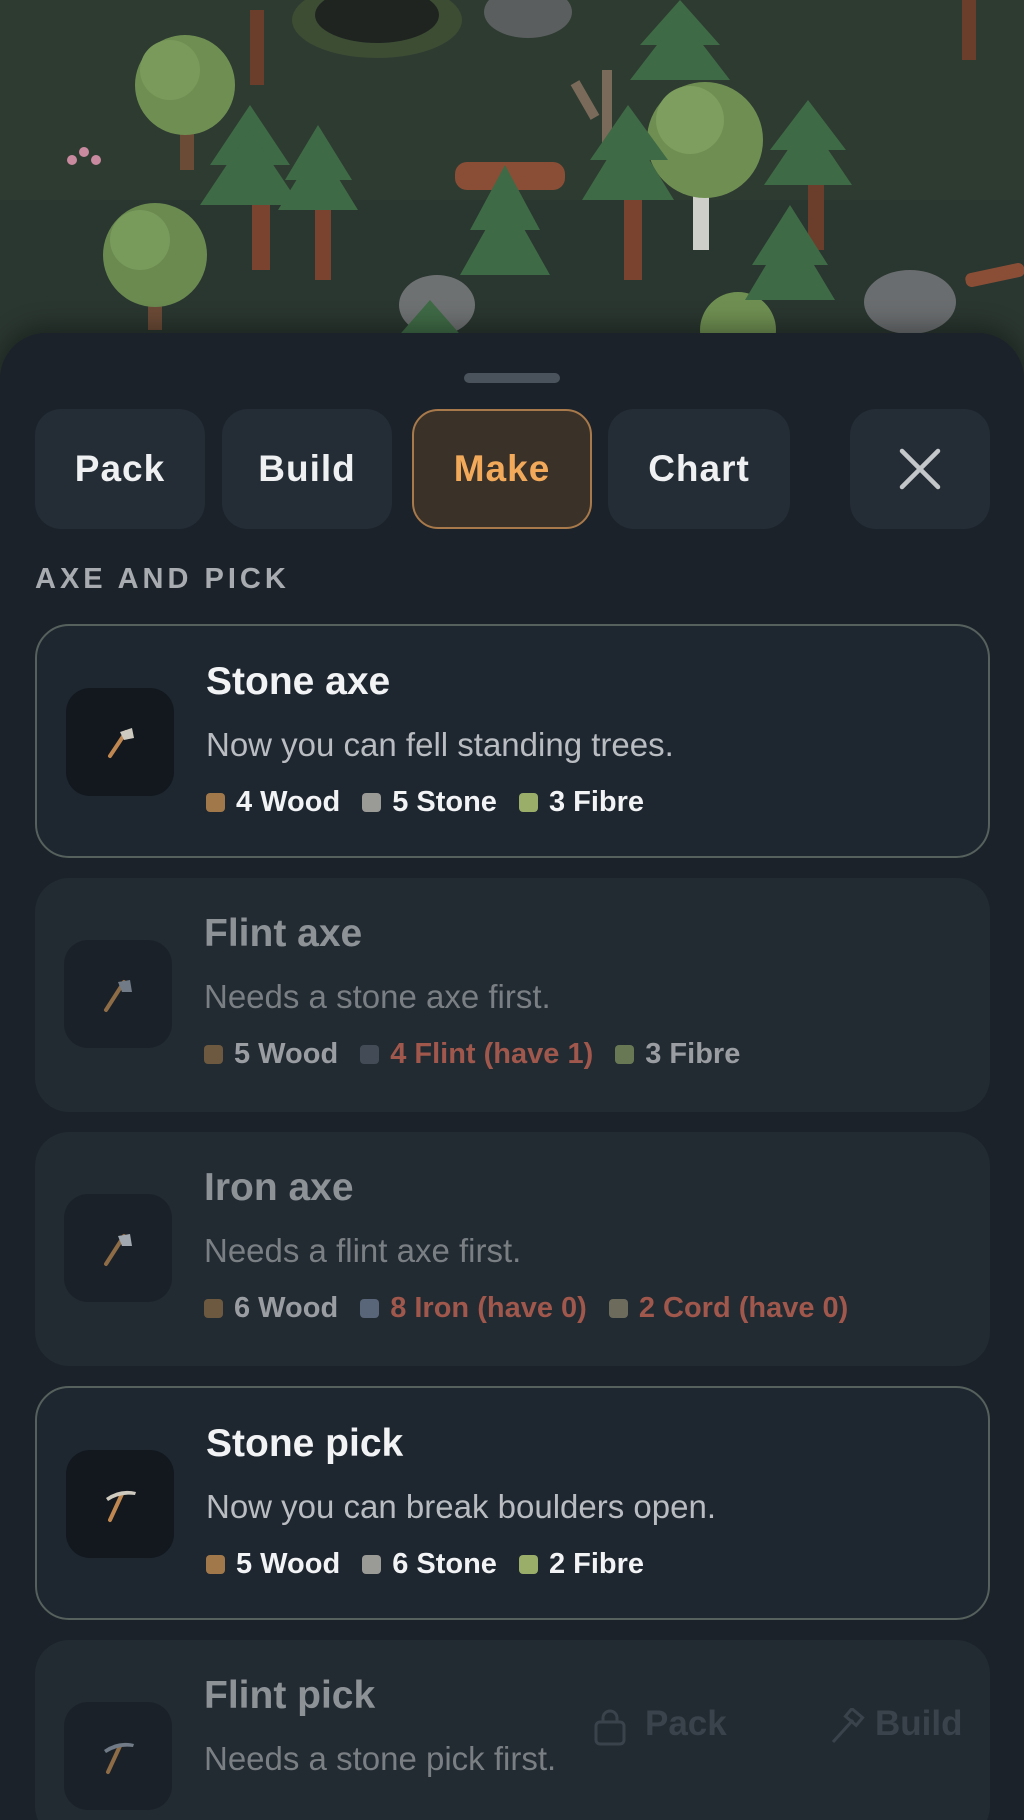  What do you see at coordinates (279, 1187) in the screenshot?
I see `recipe-name: Iron axe` at bounding box center [279, 1187].